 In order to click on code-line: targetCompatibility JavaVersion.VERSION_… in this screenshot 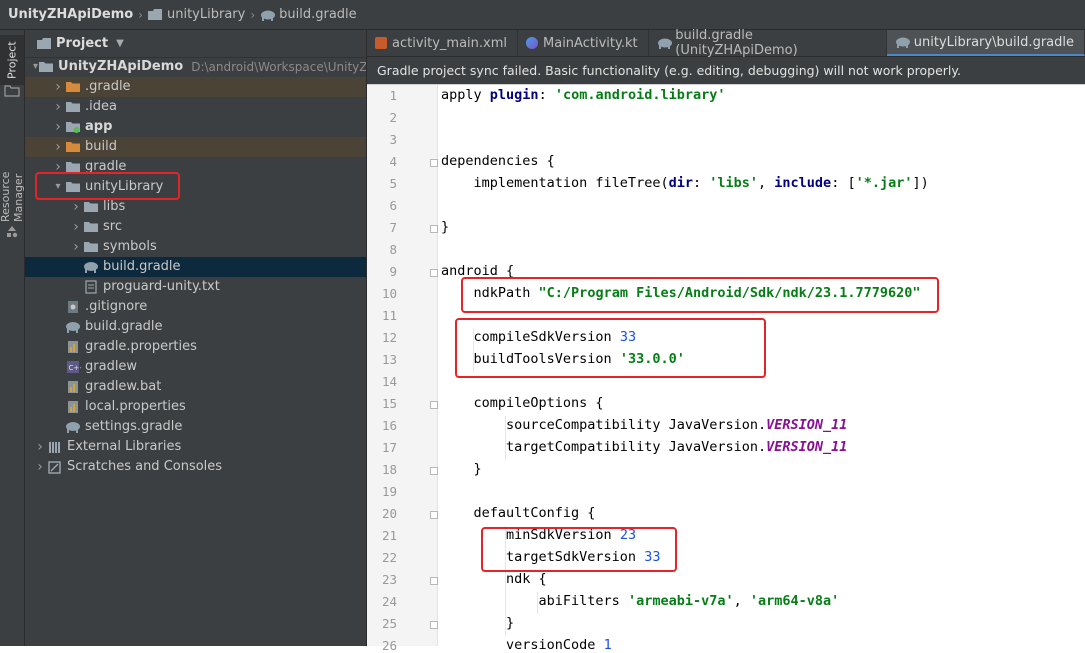, I will do `click(644, 447)`.